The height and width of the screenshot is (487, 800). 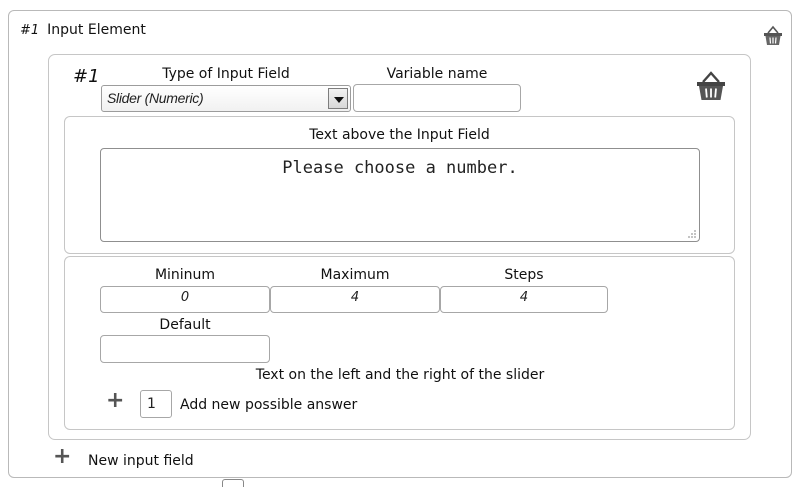 I want to click on variable-name-label: Variable name, so click(x=437, y=74).